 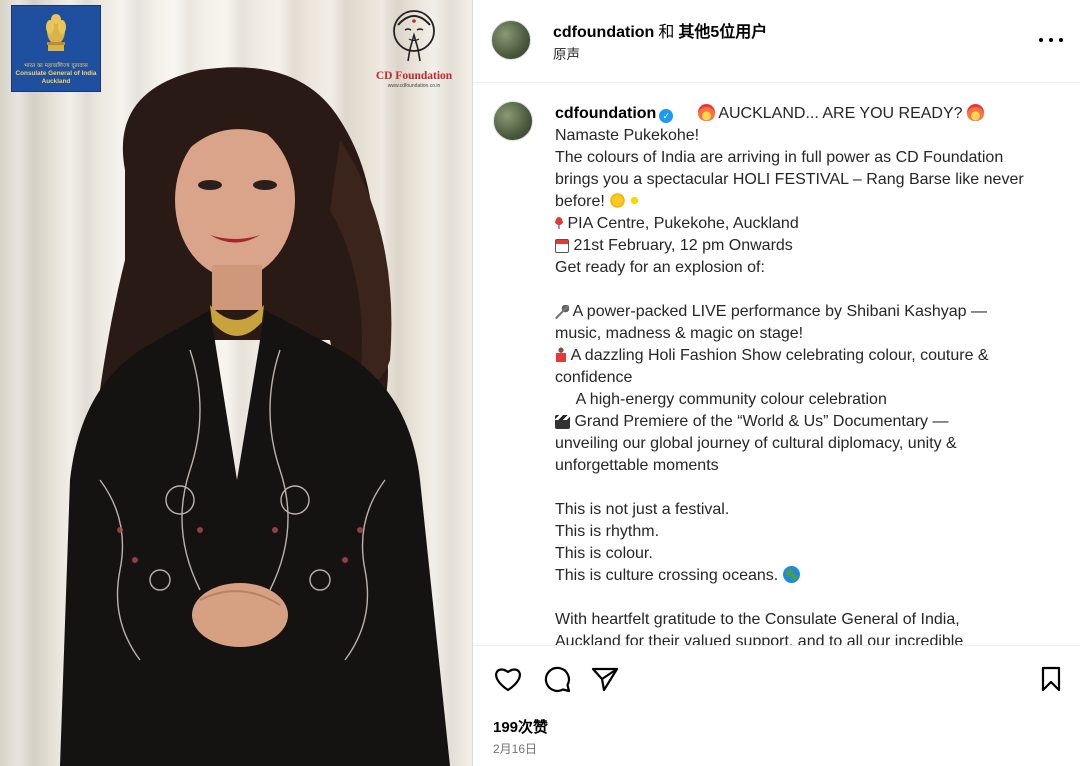 I want to click on clapperboard-icon, so click(x=562, y=422).